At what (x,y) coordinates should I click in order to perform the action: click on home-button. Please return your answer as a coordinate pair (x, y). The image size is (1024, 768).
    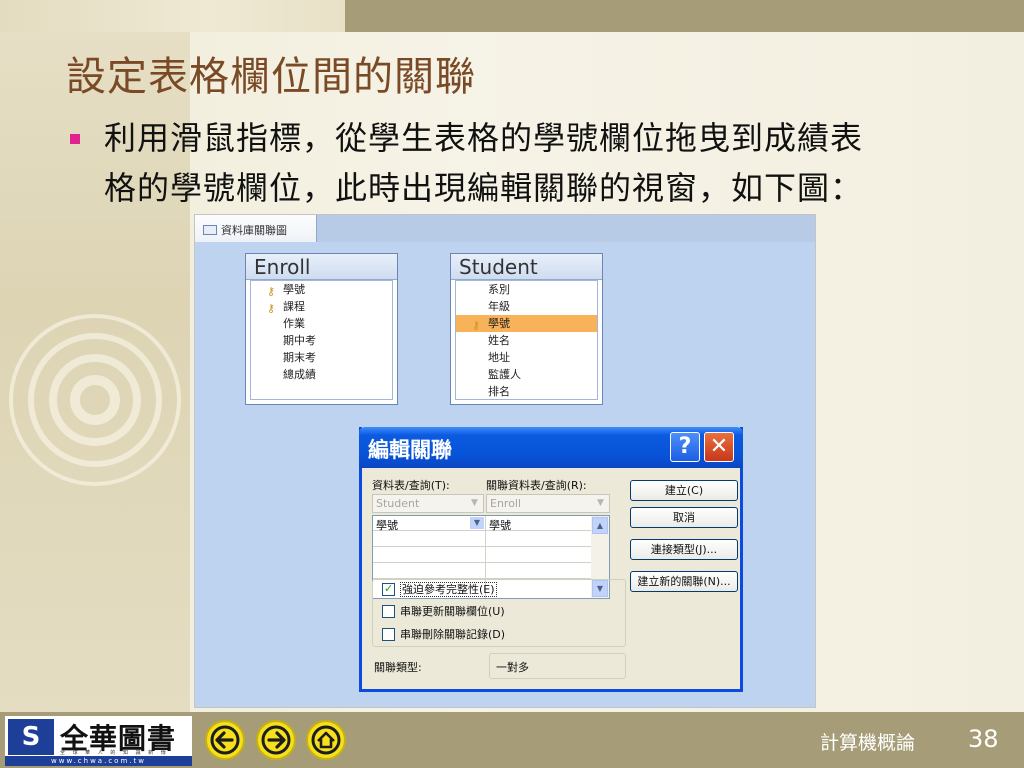
    Looking at the image, I should click on (326, 740).